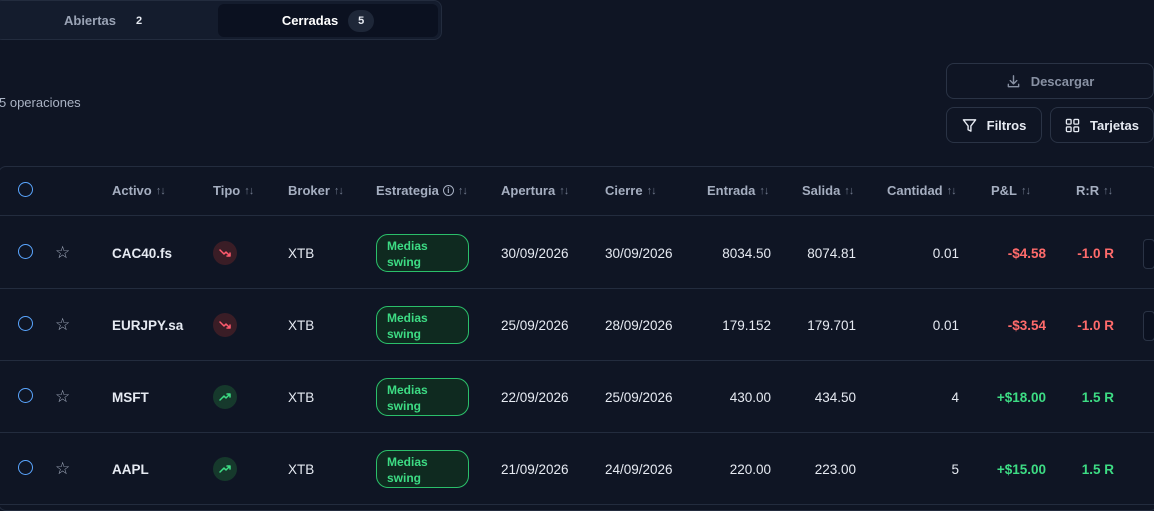  I want to click on header-asset-label: Activo, so click(132, 190).